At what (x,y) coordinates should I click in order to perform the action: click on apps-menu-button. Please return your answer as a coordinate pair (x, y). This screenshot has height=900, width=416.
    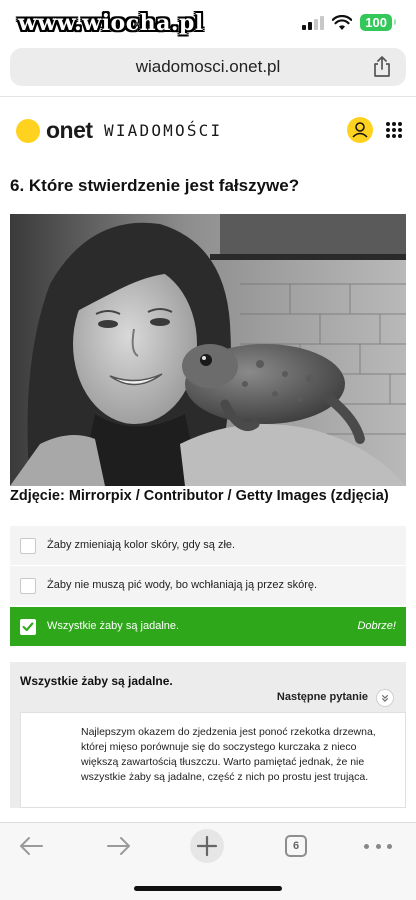
    Looking at the image, I should click on (394, 130).